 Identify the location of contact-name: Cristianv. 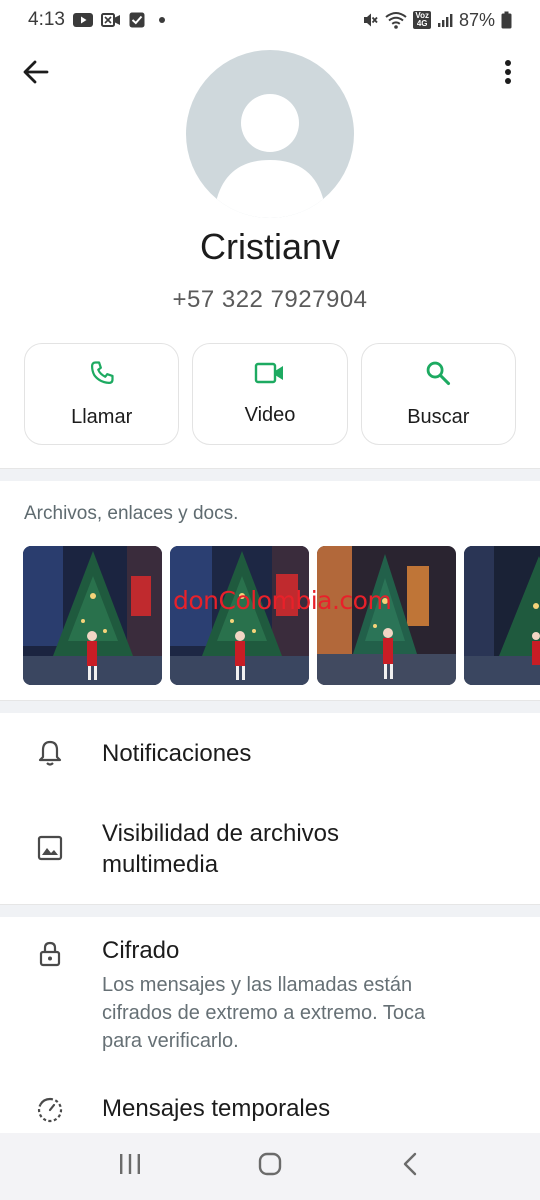
(270, 246).